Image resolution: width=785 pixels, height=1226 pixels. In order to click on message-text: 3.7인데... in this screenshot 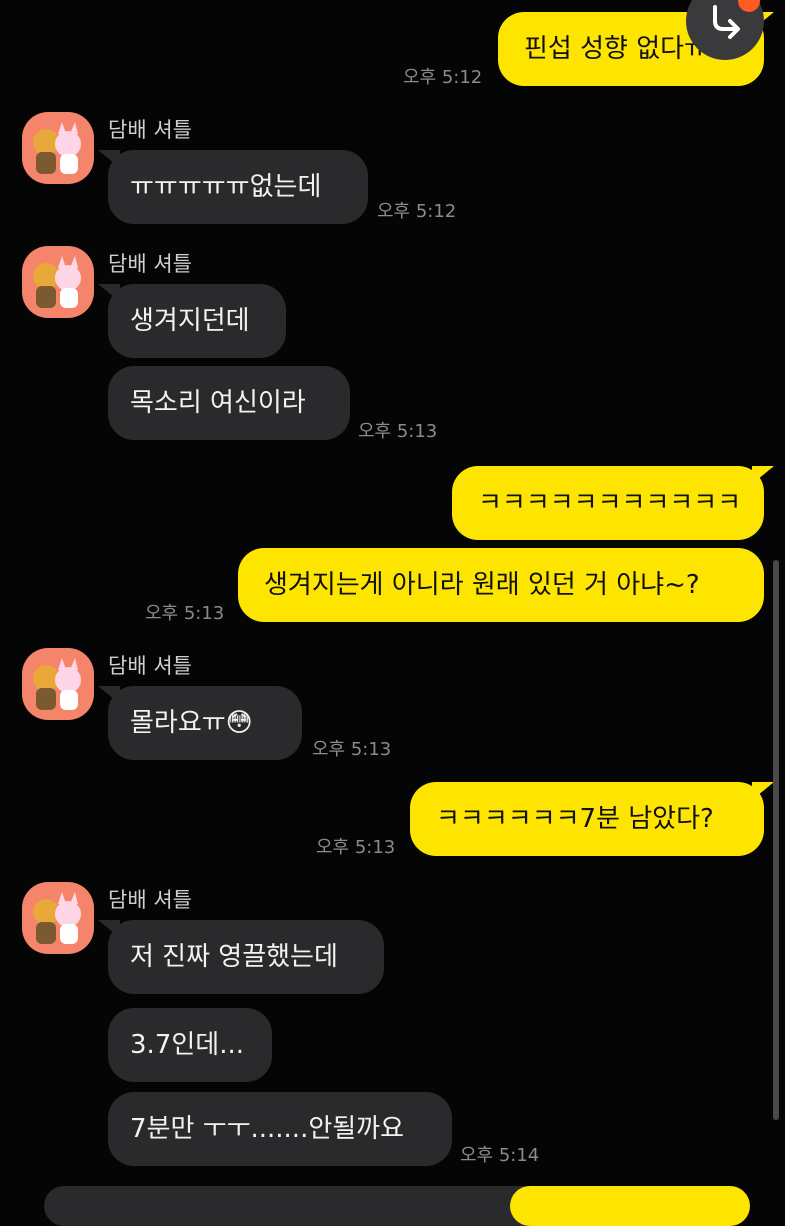, I will do `click(187, 1045)`.